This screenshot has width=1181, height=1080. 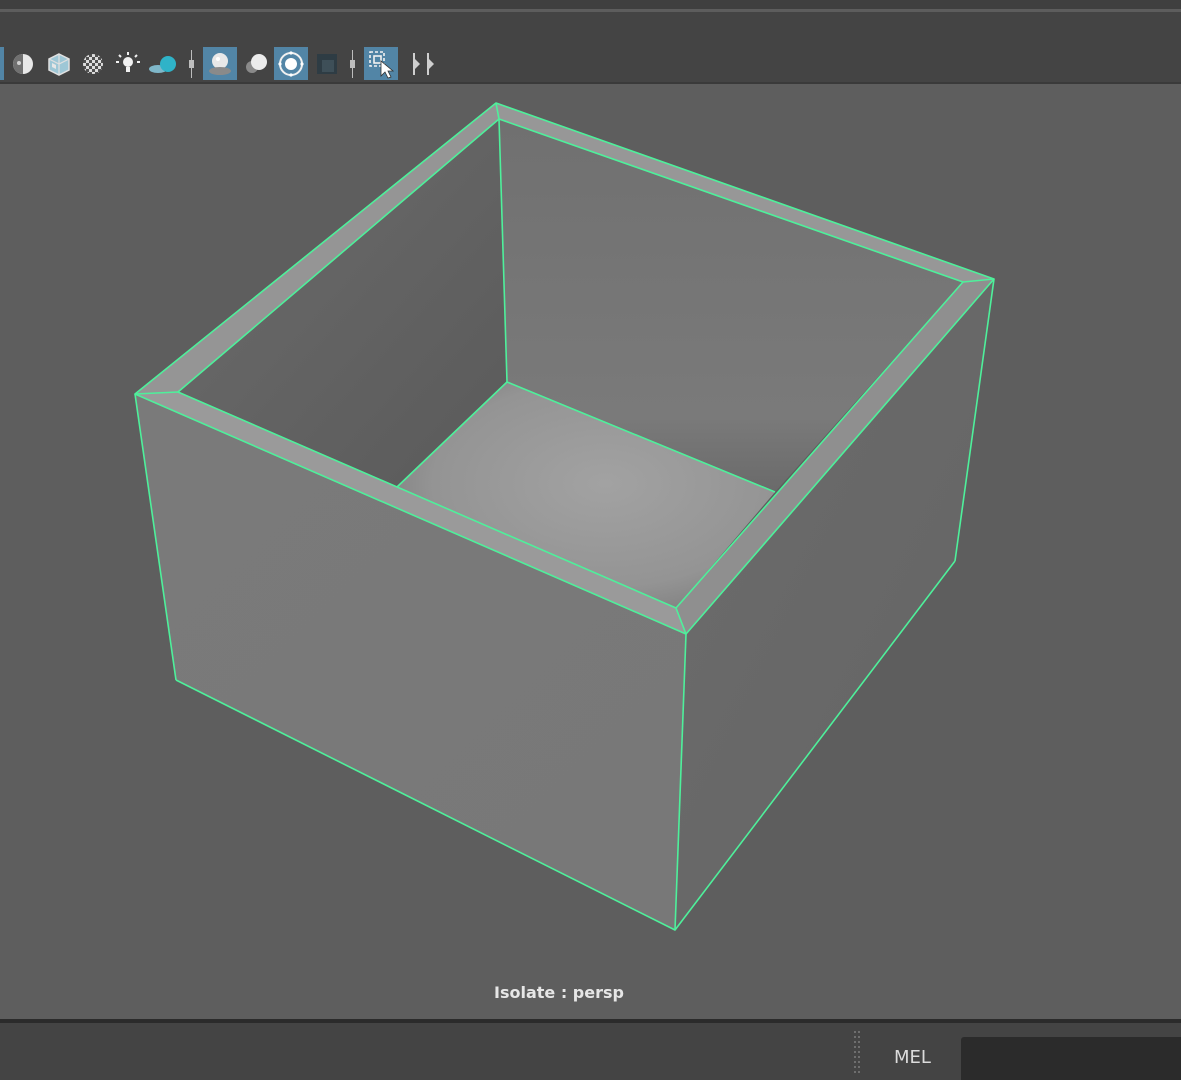 What do you see at coordinates (559, 992) in the screenshot?
I see `viewport-camera-label: Isolate : persp` at bounding box center [559, 992].